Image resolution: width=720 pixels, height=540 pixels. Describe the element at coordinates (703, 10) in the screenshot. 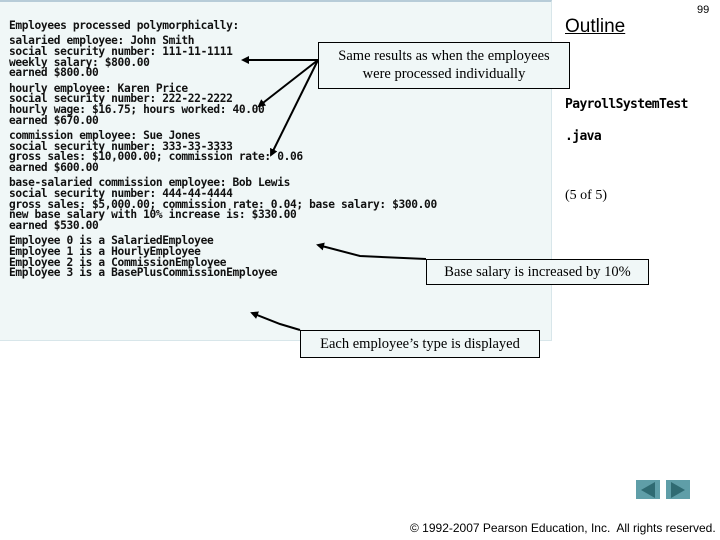

I see `page-number: 99` at that location.